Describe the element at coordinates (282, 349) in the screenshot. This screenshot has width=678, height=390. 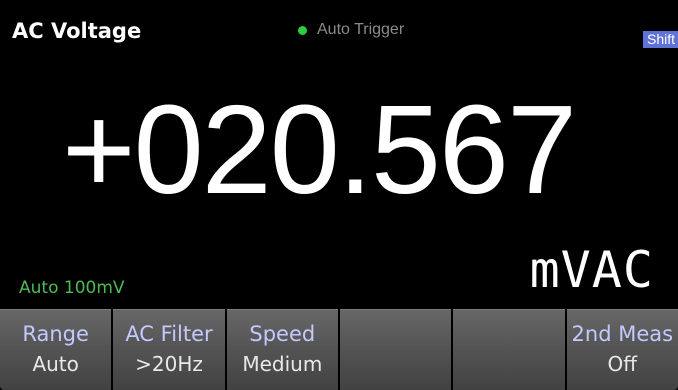
I see `softkey-speed: Speed Medium` at that location.